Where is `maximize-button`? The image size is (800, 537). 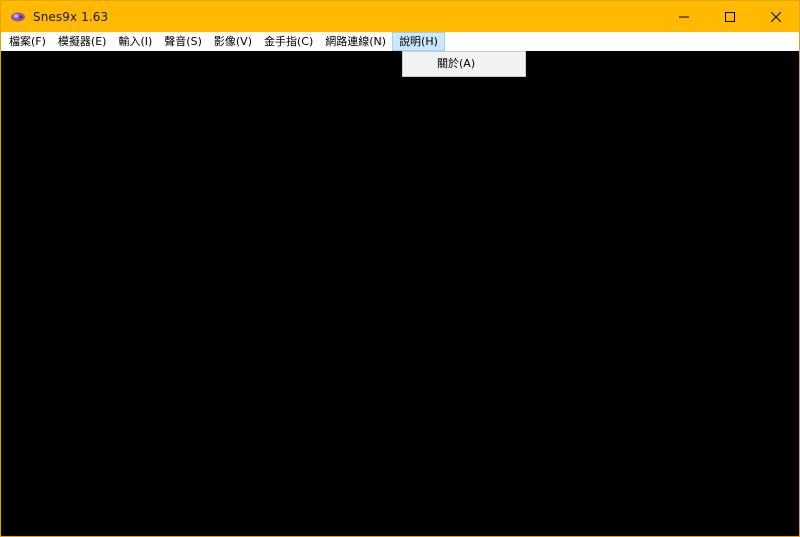 maximize-button is located at coordinates (730, 16).